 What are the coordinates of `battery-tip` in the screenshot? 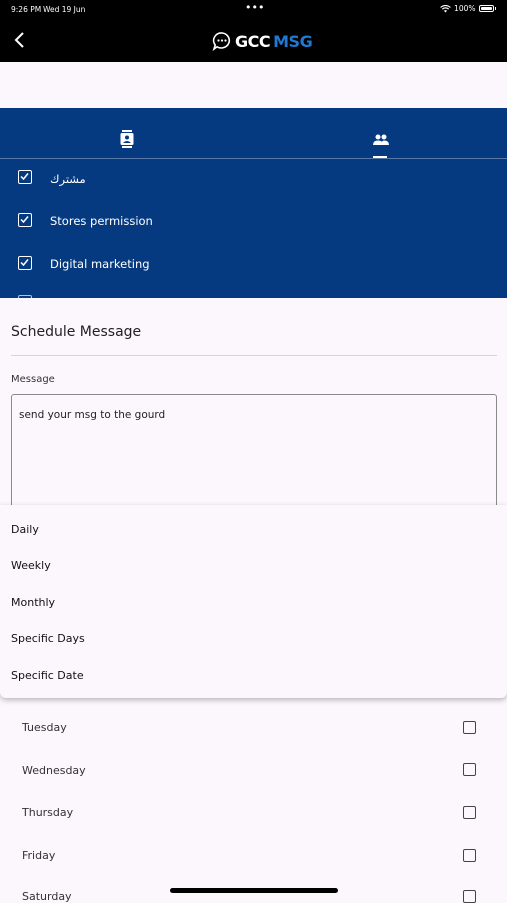 It's located at (495, 8).